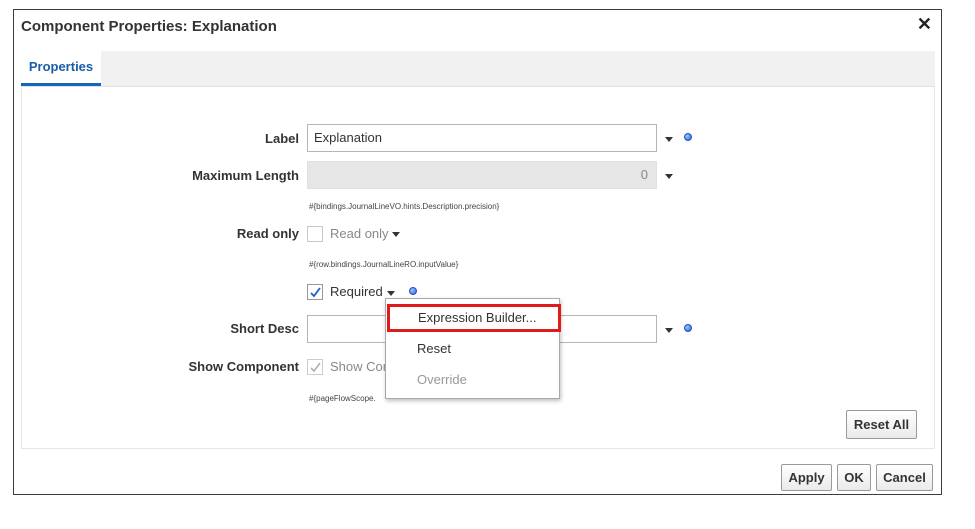  Describe the element at coordinates (359, 233) in the screenshot. I see `read-only-checkbox-text: Read only` at that location.